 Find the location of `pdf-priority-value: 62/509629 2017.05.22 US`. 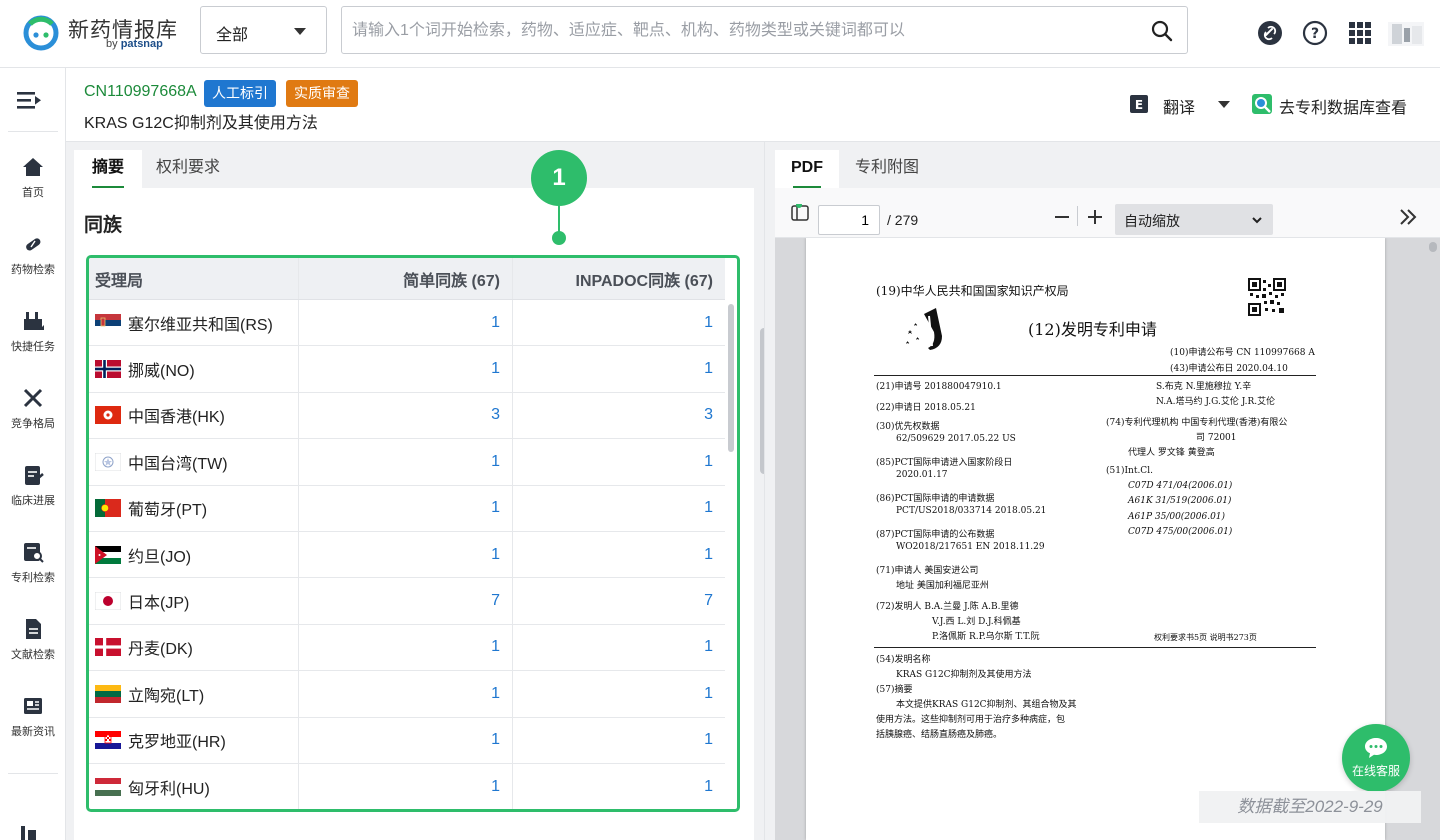

pdf-priority-value: 62/509629 2017.05.22 US is located at coordinates (956, 439).